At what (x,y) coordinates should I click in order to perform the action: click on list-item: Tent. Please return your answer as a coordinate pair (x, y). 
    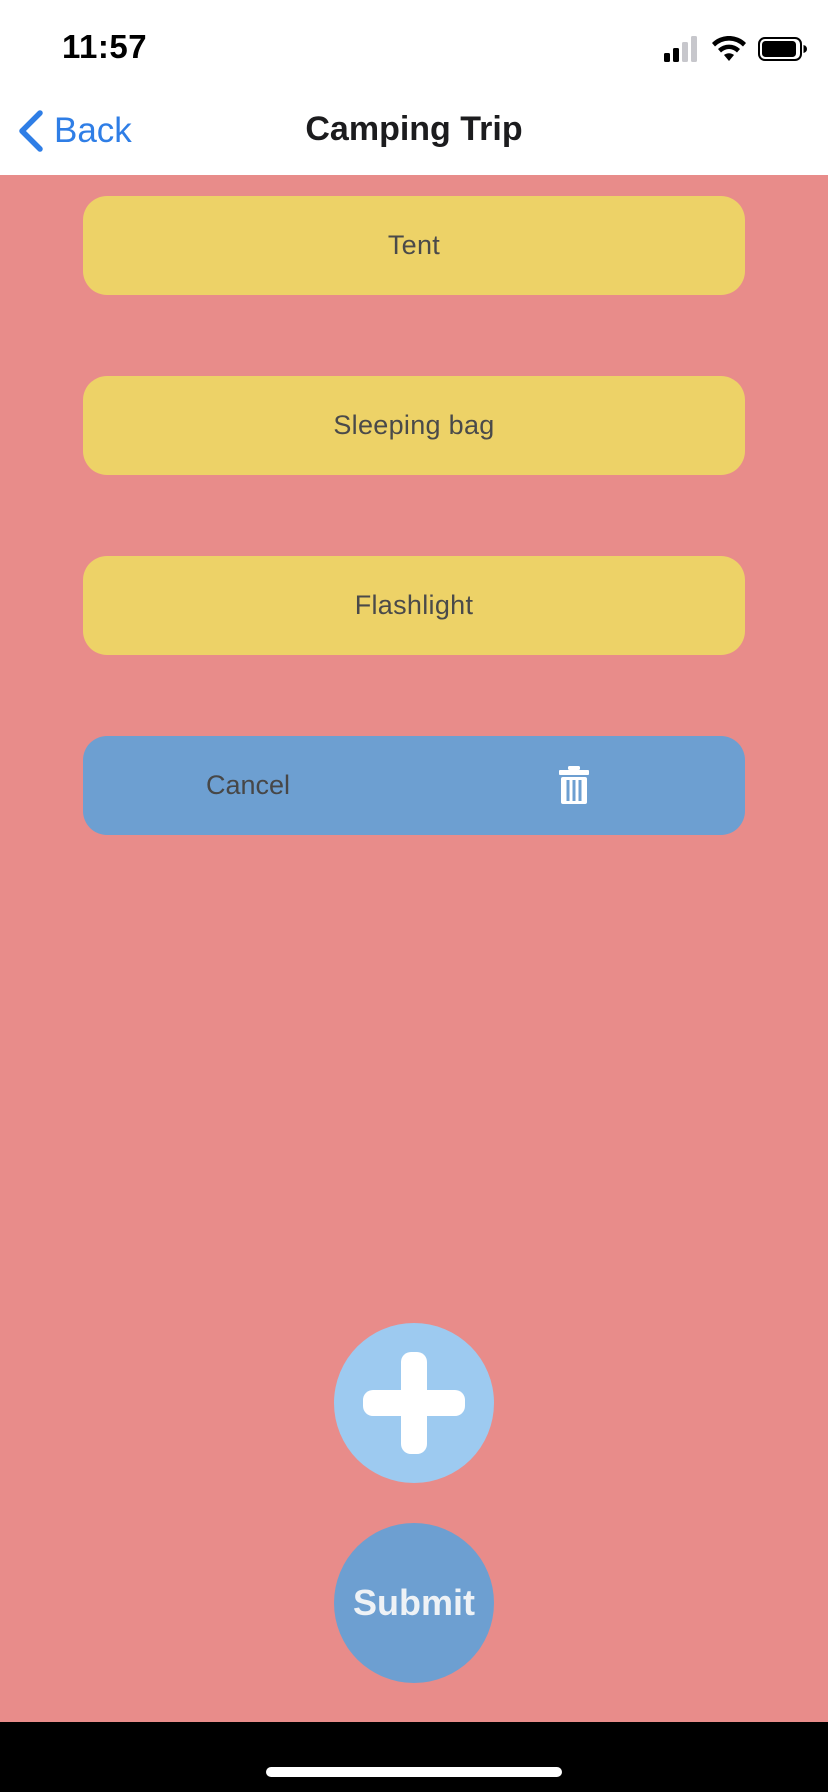
    Looking at the image, I should click on (414, 245).